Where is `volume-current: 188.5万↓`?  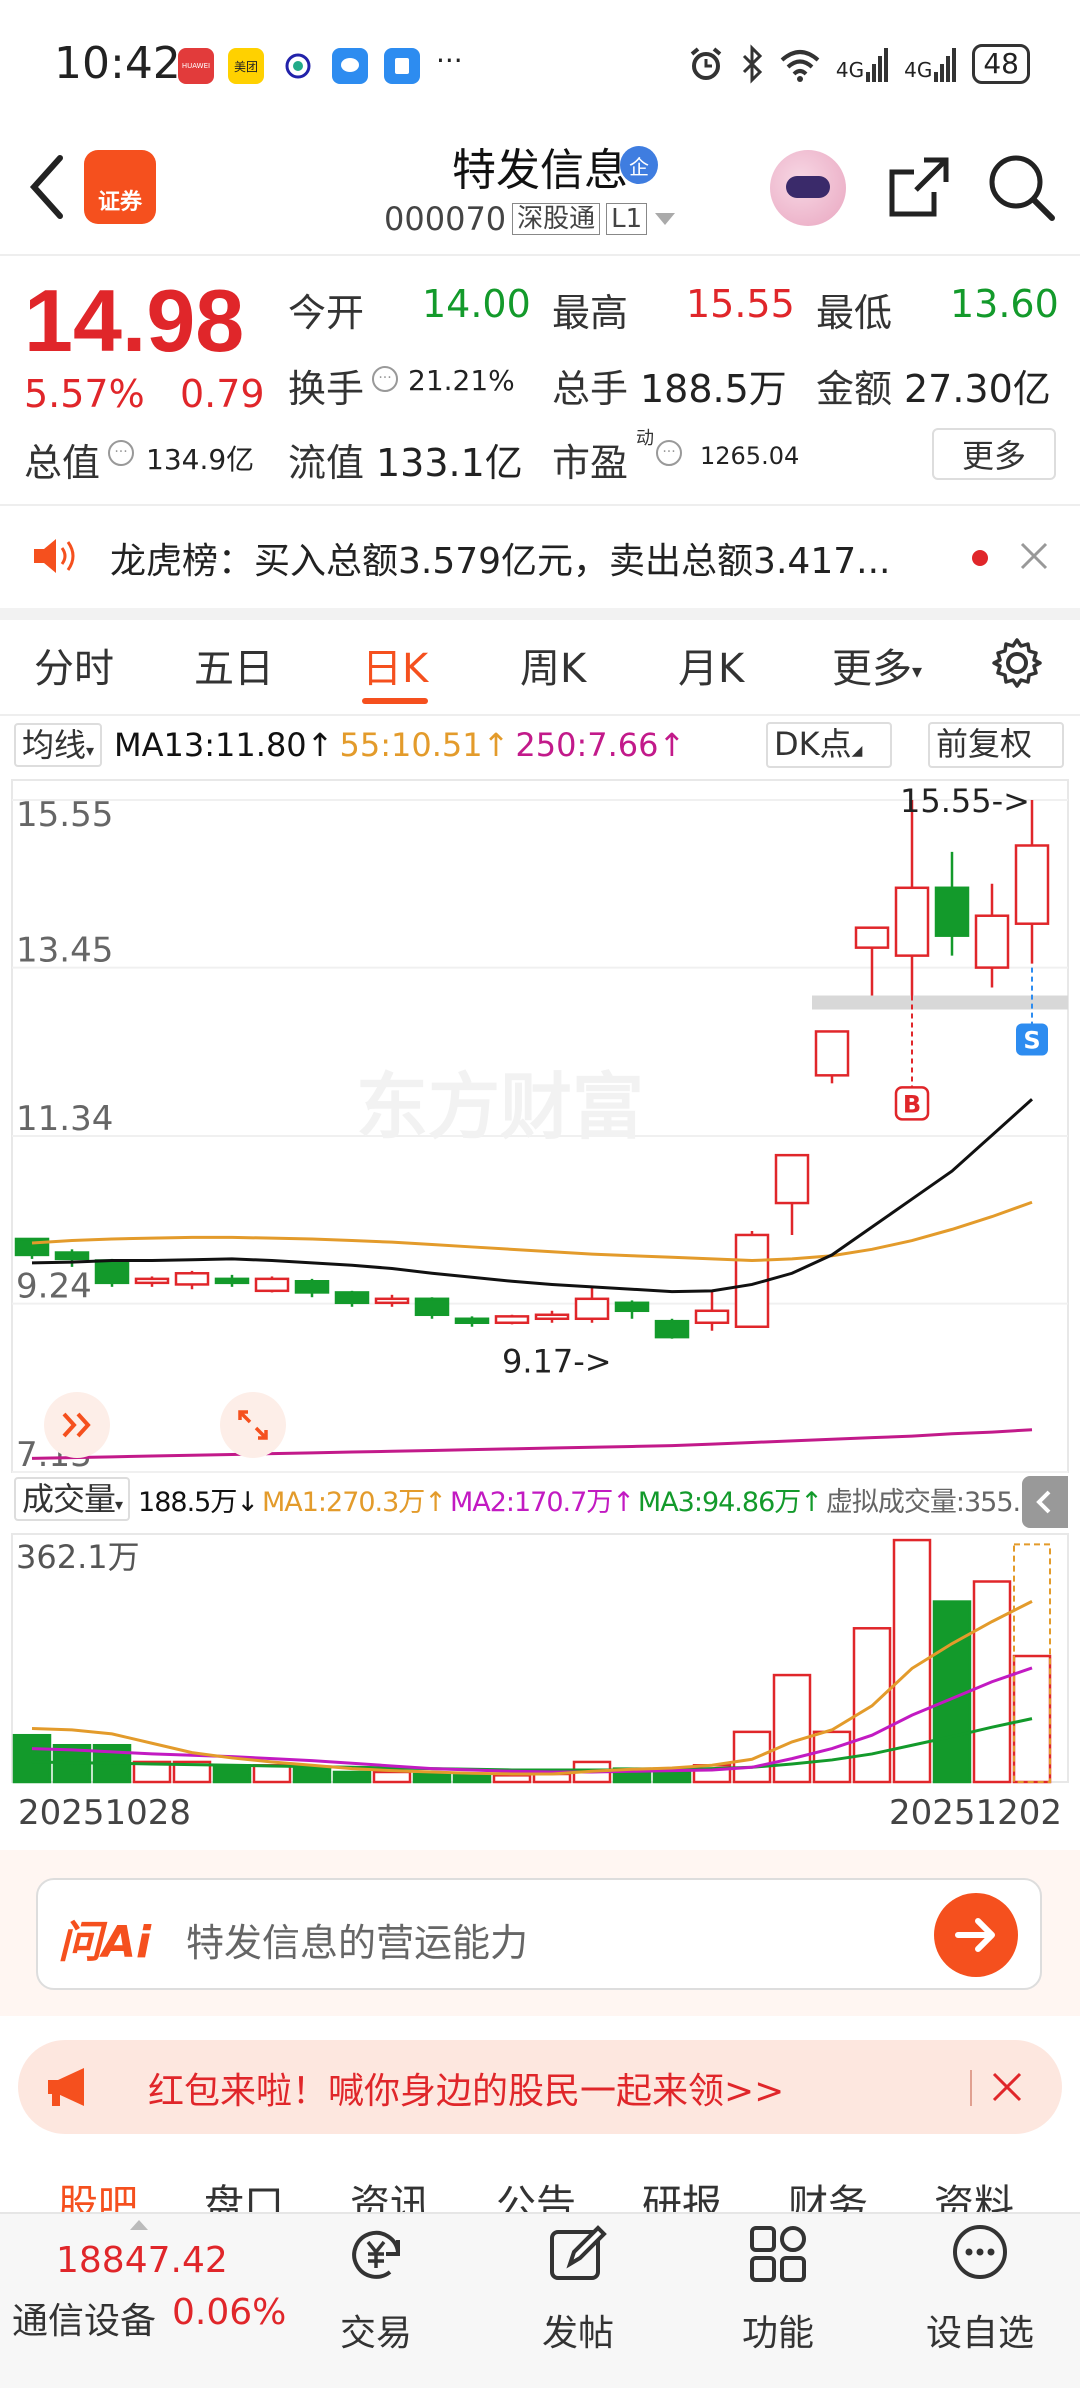 volume-current: 188.5万↓ is located at coordinates (198, 1502).